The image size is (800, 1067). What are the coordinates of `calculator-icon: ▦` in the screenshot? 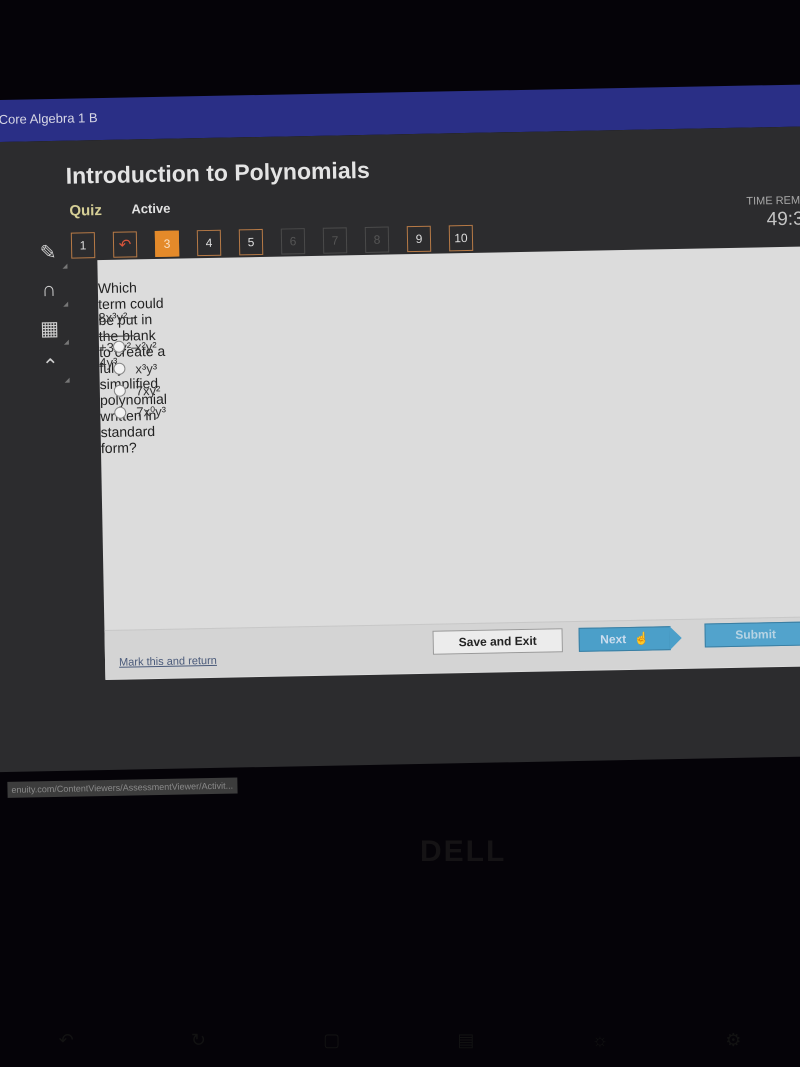 It's located at (49, 328).